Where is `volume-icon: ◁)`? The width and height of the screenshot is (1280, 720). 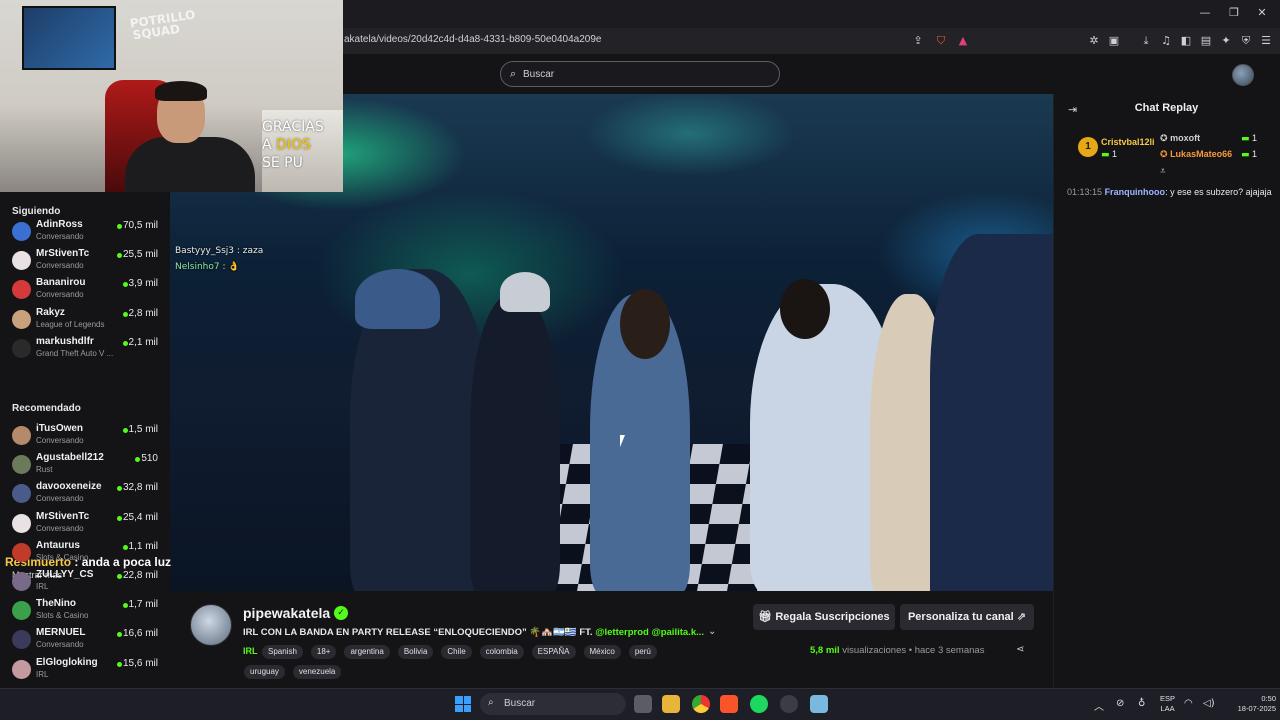 volume-icon: ◁) is located at coordinates (1209, 703).